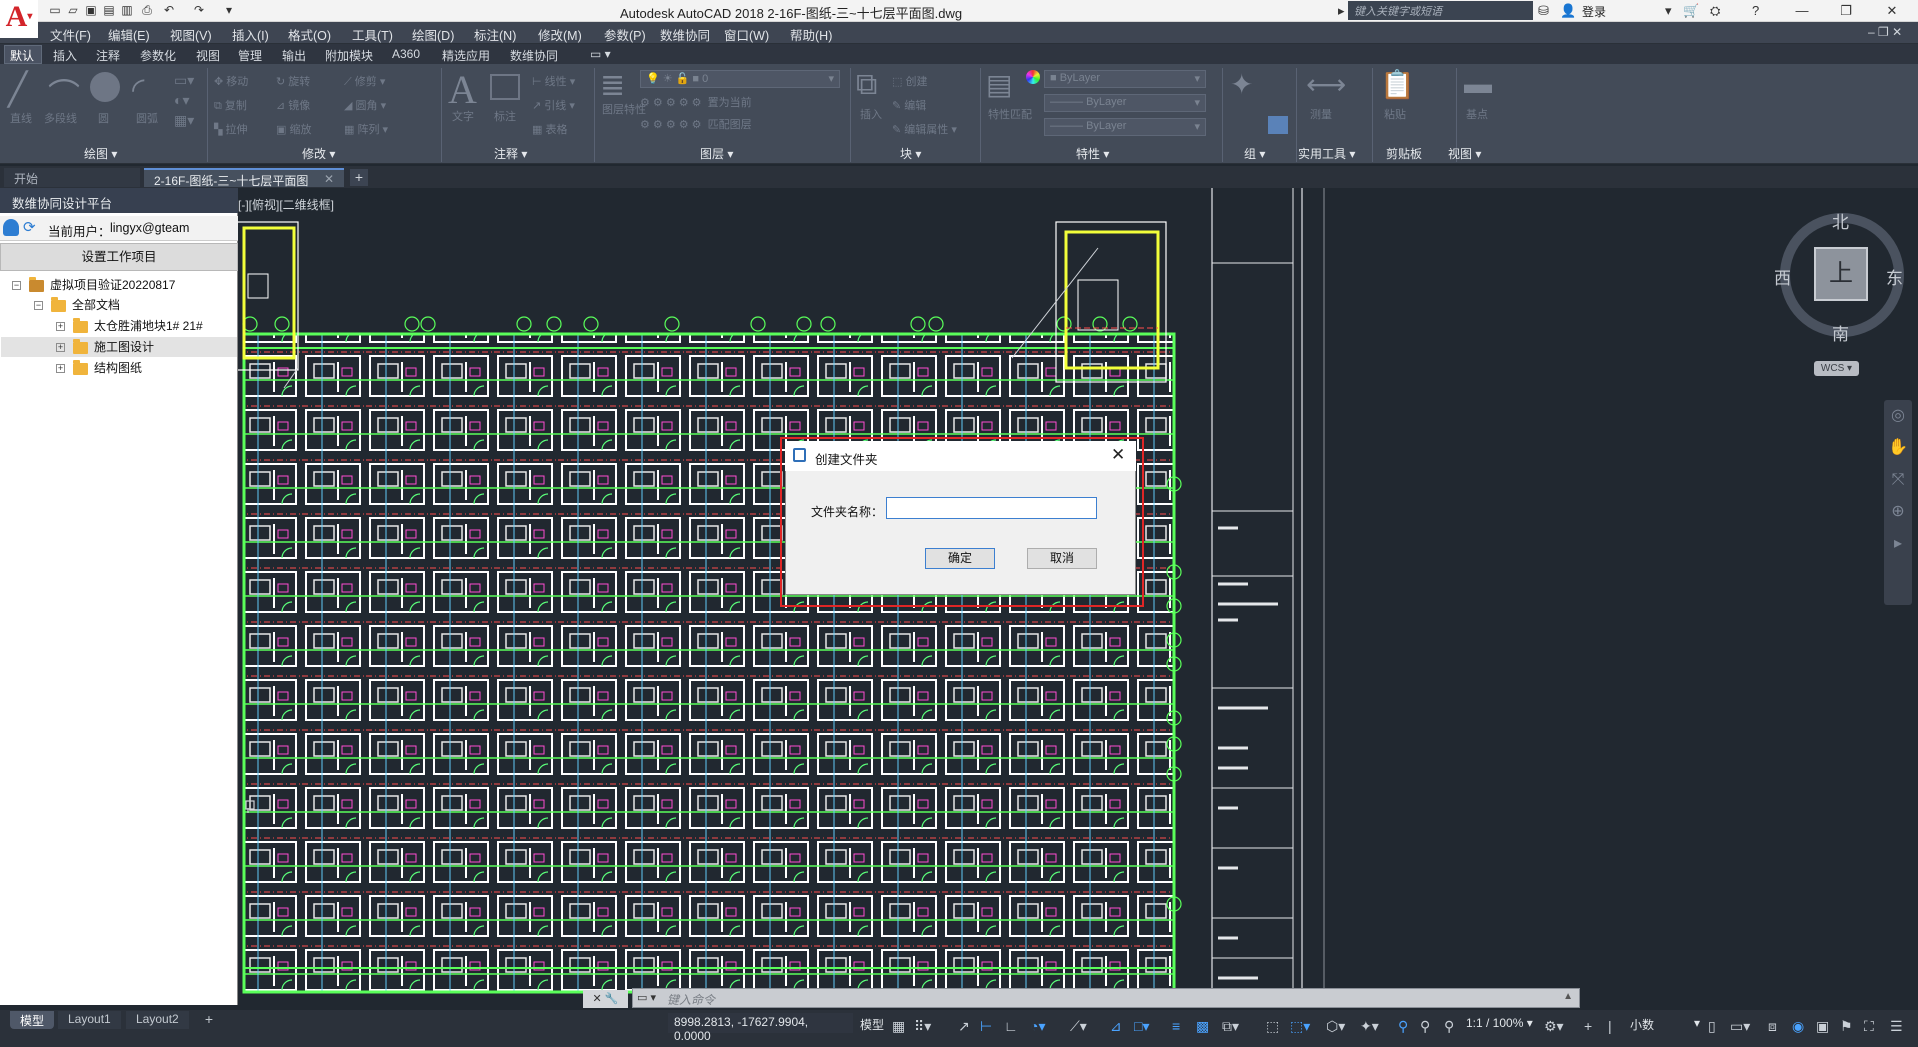 Image resolution: width=1918 pixels, height=1047 pixels. I want to click on command-line: ▭ ▾ 键入命令 ▲, so click(1106, 998).